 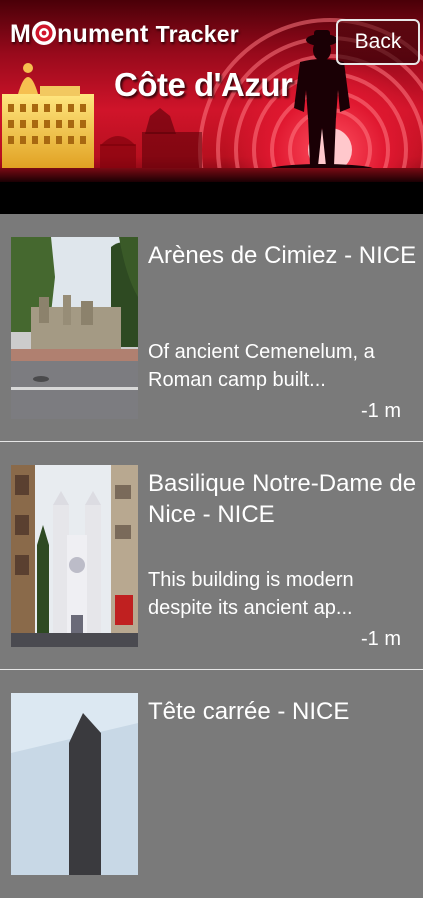 What do you see at coordinates (211, 198) in the screenshot?
I see `banner-bottom-band` at bounding box center [211, 198].